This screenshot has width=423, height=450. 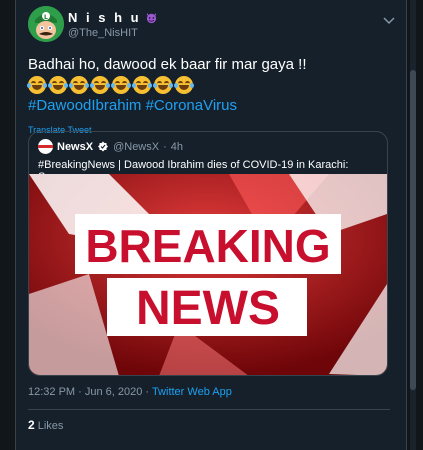 What do you see at coordinates (75, 146) in the screenshot?
I see `quote-author-name: NewsX` at bounding box center [75, 146].